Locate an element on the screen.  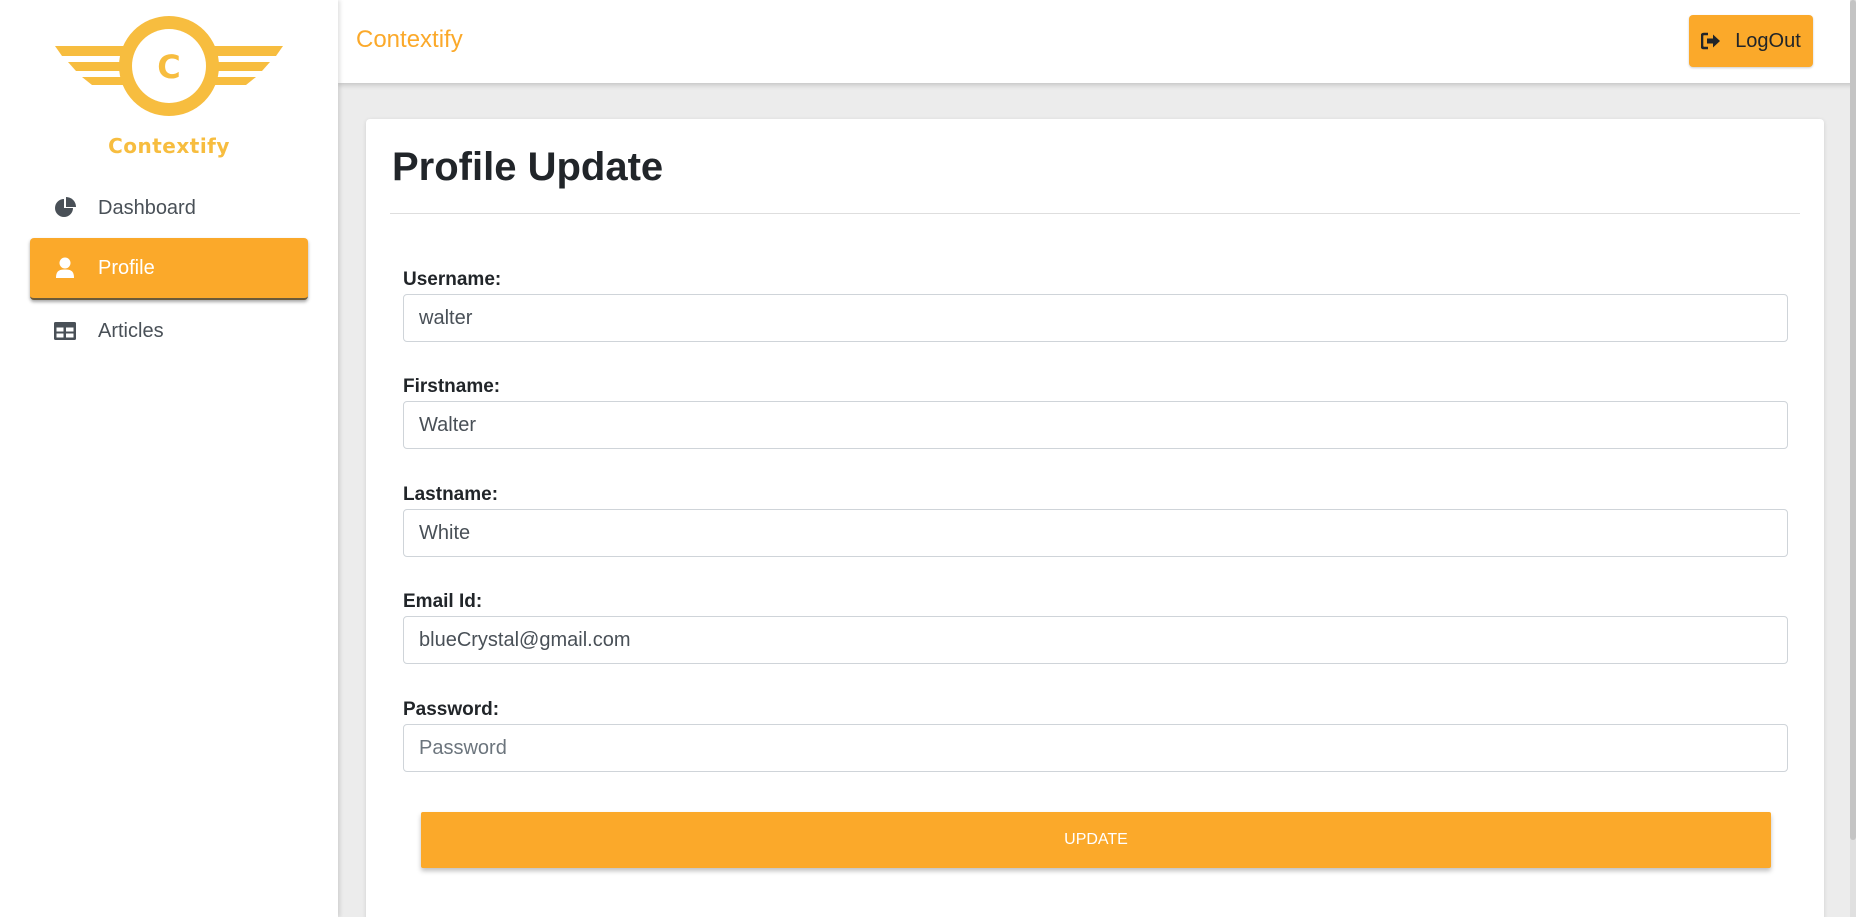
sidebar-item-dashboard: Dashboard is located at coordinates (169, 208).